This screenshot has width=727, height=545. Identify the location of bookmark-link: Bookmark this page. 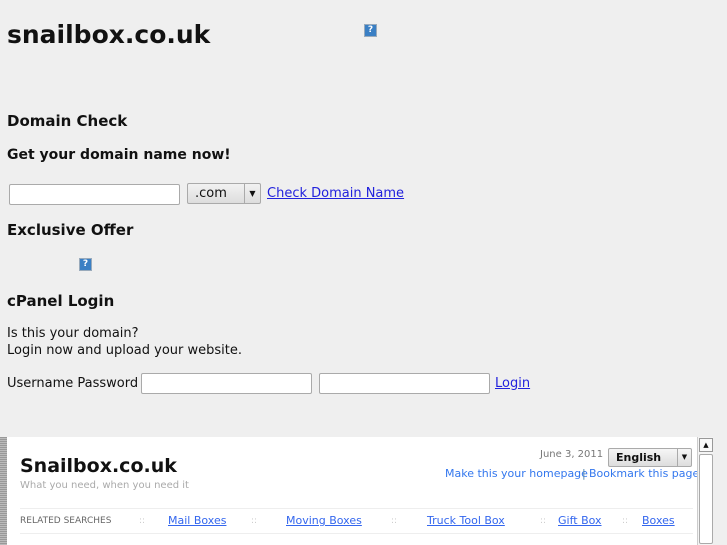
(644, 473).